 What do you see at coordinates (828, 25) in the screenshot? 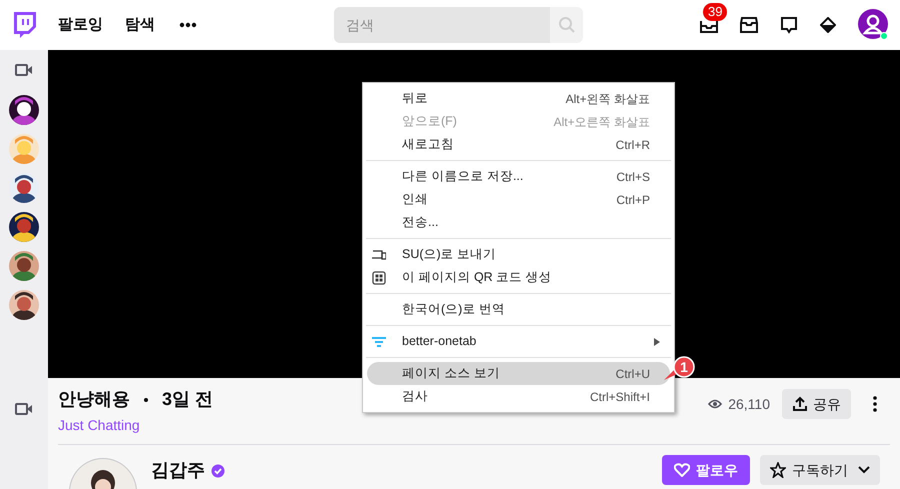
I see `diamond-icon` at bounding box center [828, 25].